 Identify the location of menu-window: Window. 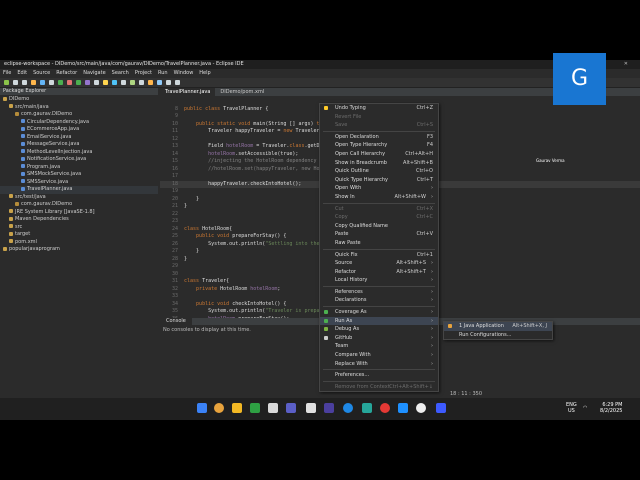
(184, 73).